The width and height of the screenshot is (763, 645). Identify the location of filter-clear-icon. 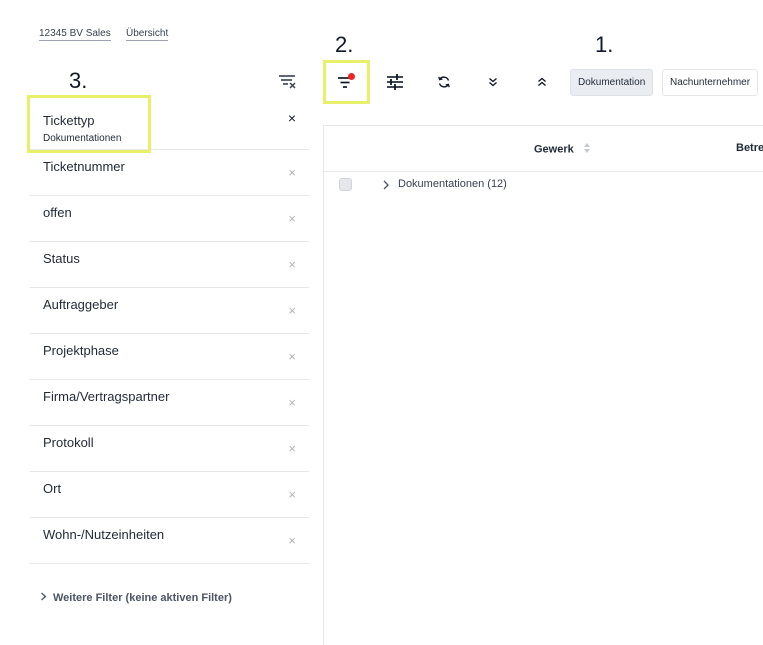
(287, 82).